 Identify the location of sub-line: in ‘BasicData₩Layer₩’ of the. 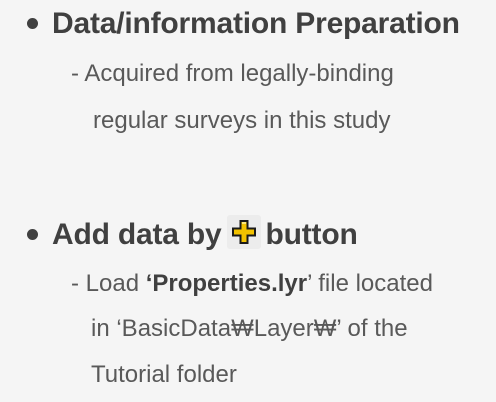
(249, 328).